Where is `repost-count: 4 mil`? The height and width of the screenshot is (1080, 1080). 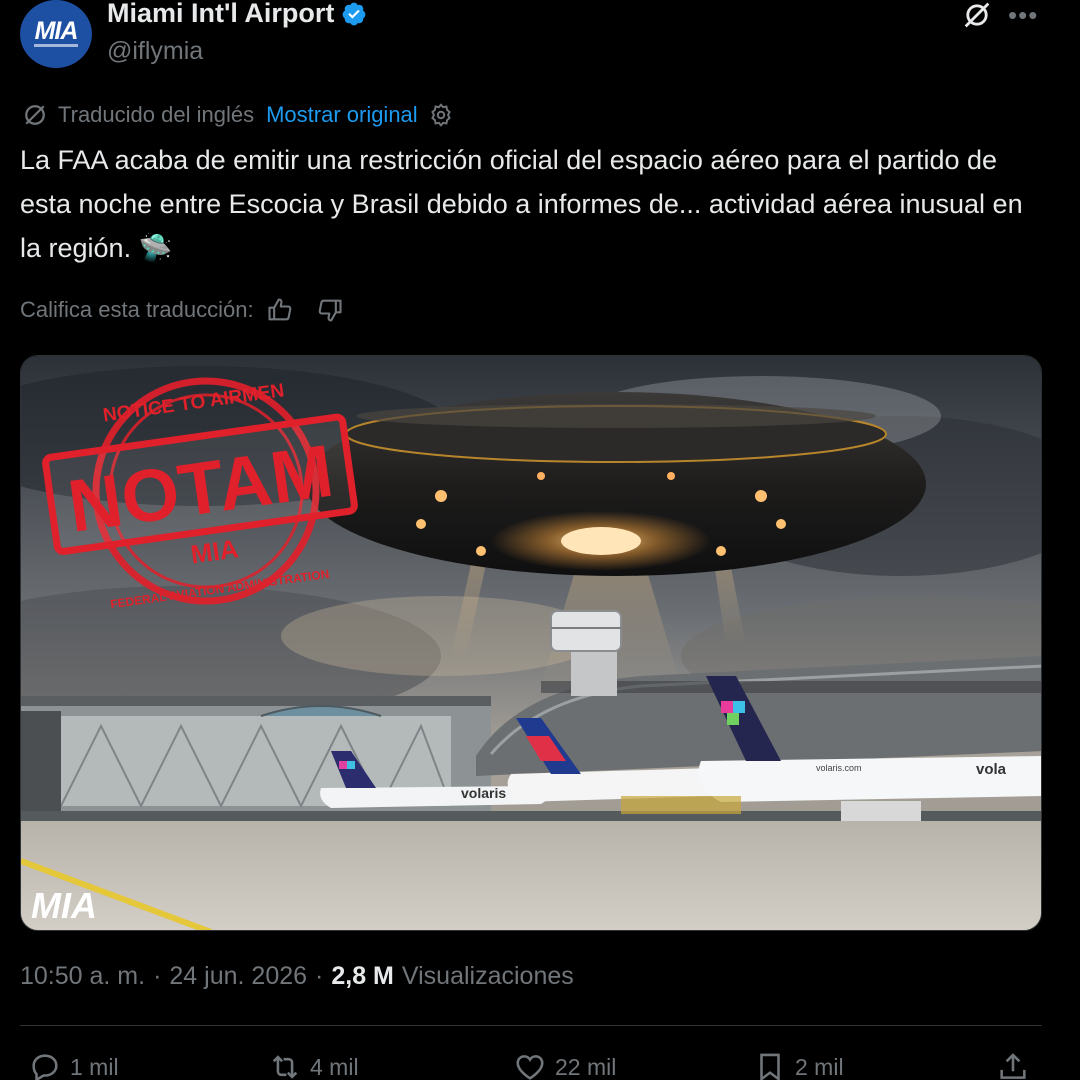 repost-count: 4 mil is located at coordinates (334, 1066).